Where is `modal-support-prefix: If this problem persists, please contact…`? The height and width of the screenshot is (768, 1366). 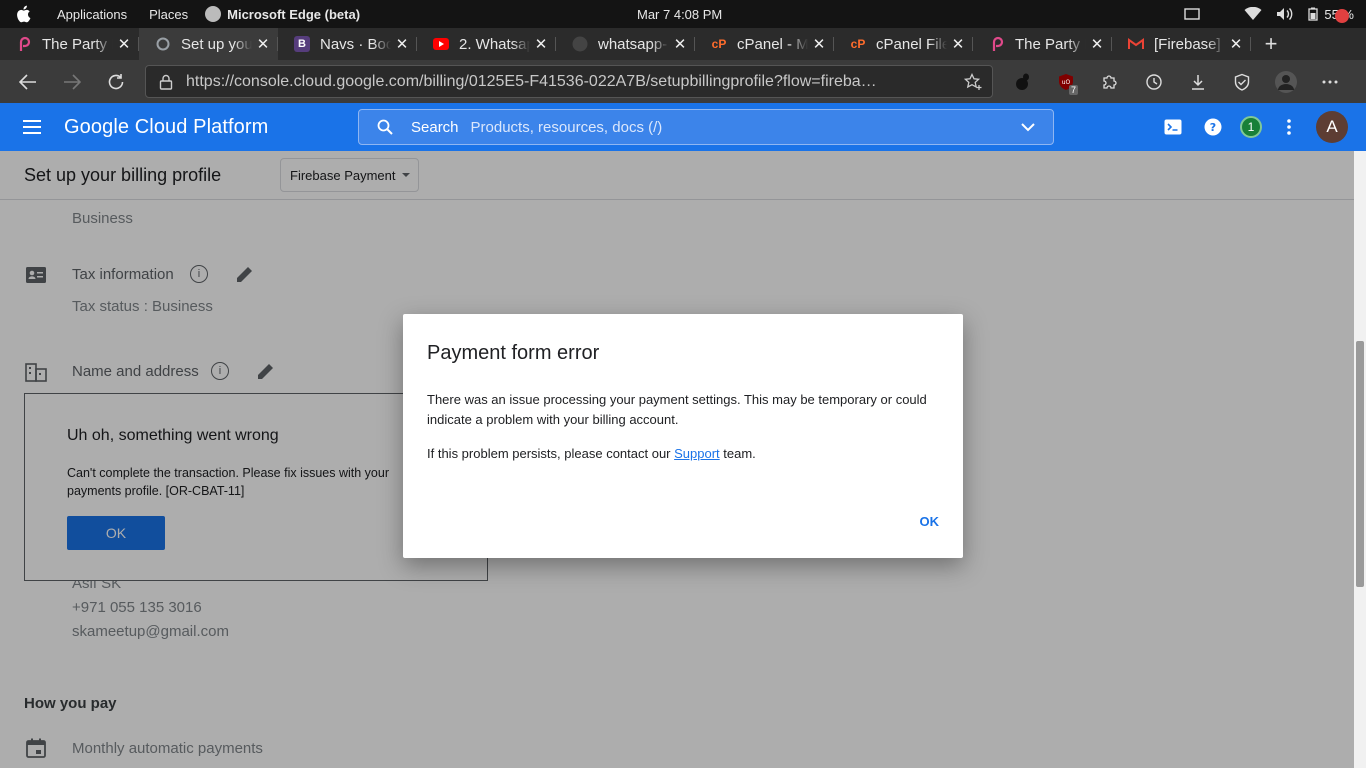 modal-support-prefix: If this problem persists, please contact… is located at coordinates (551, 453).